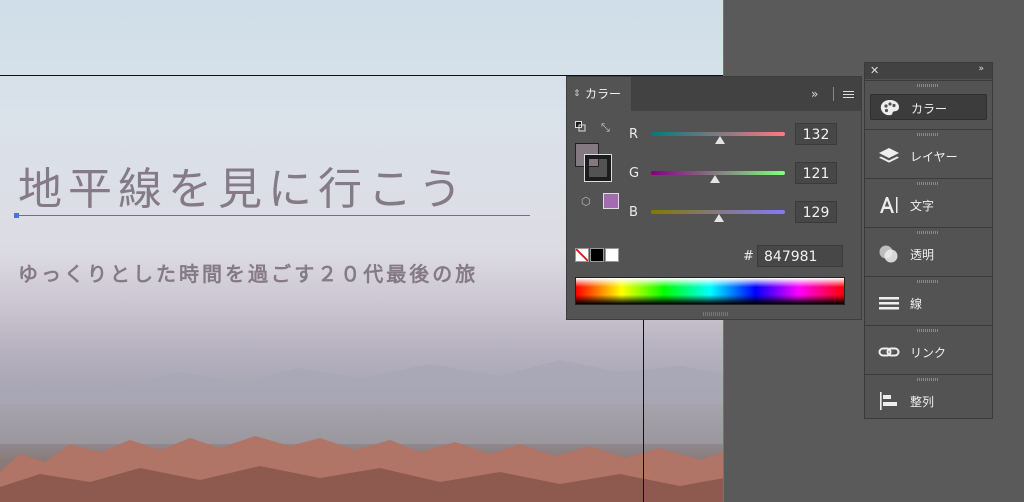 This screenshot has width=1024, height=502. Describe the element at coordinates (720, 140) in the screenshot. I see `r-slider-thumb` at that location.